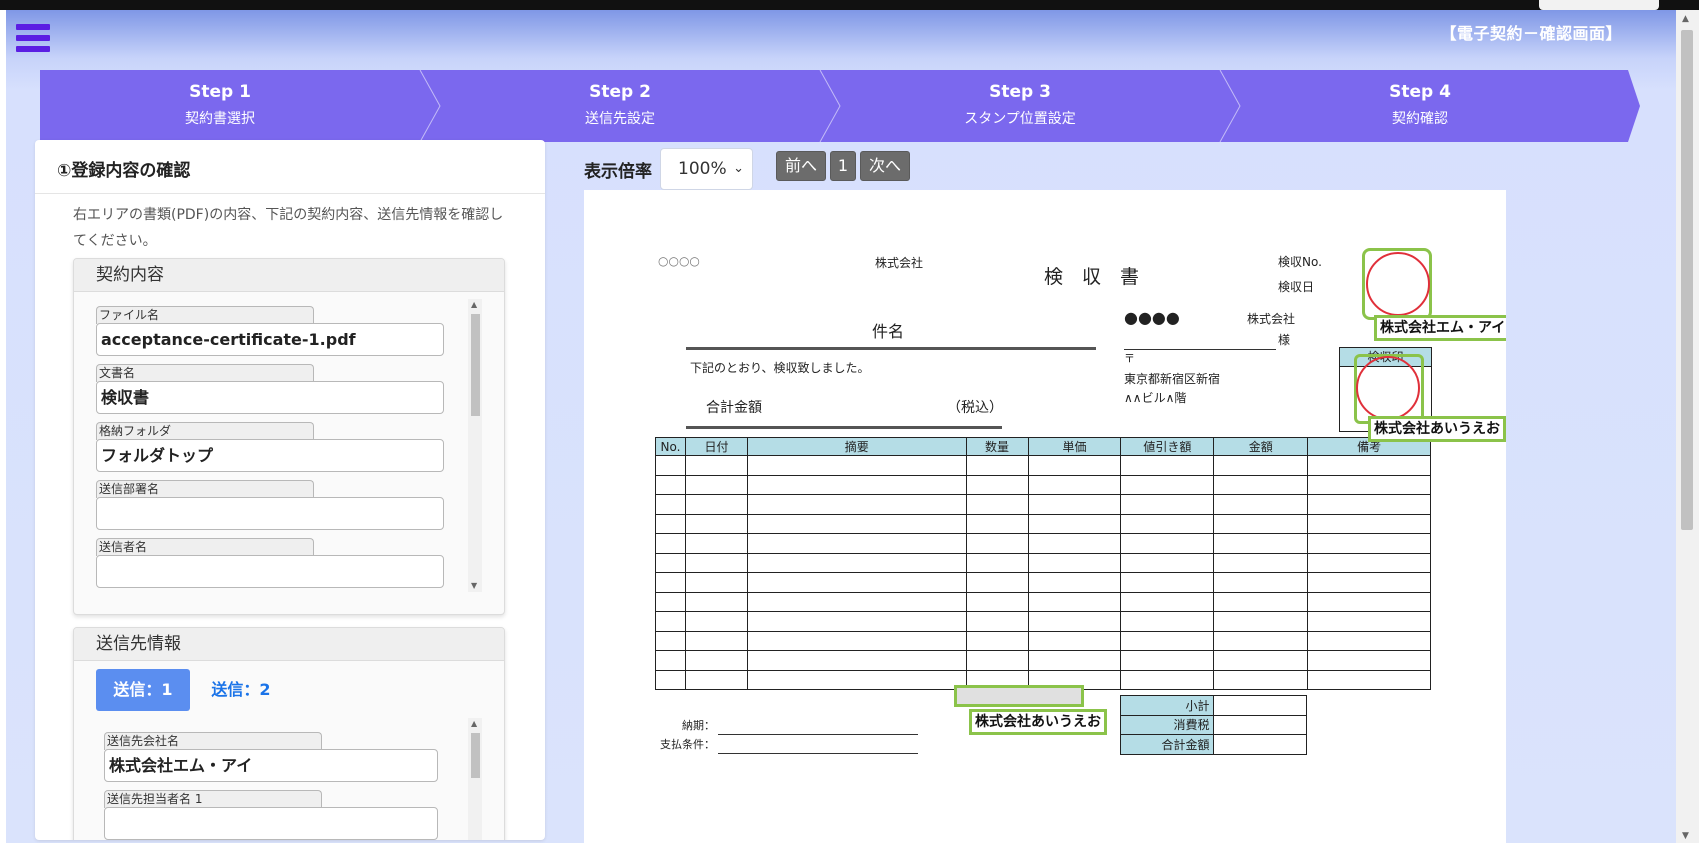  I want to click on step-2: Step 2 送信先設定, so click(620, 106).